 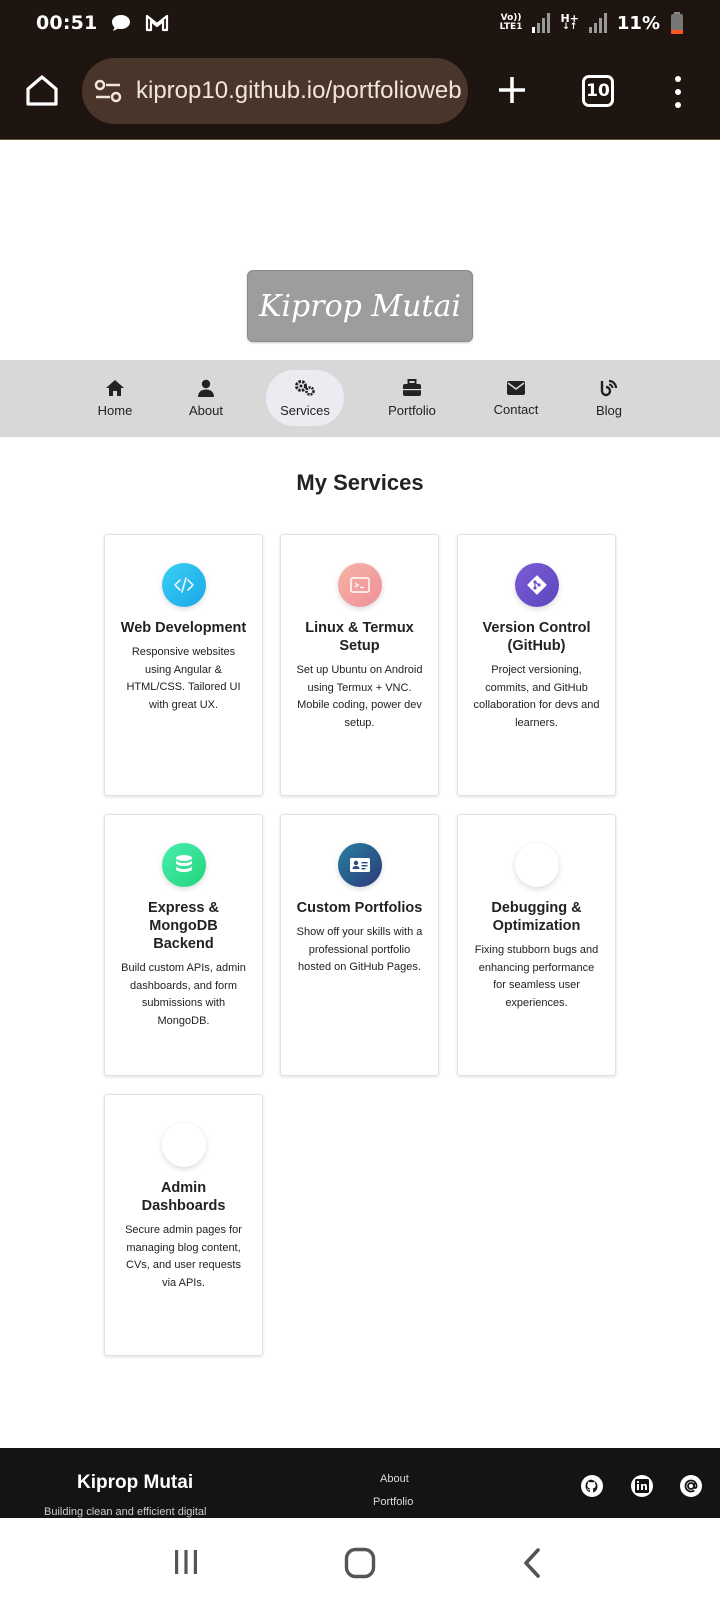 I want to click on battery-icon, so click(x=677, y=23).